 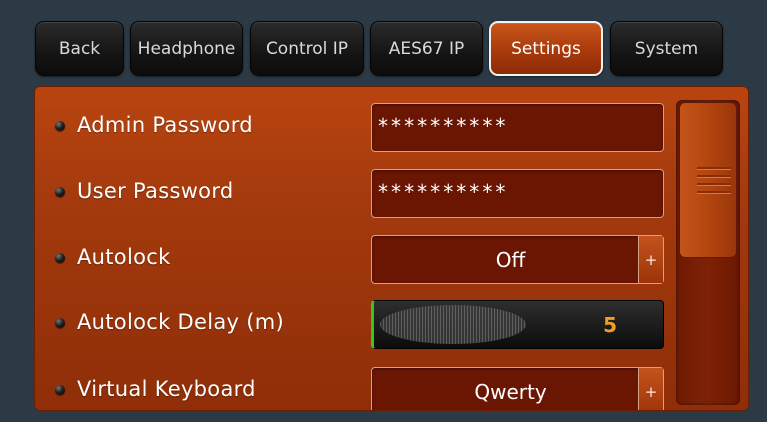 What do you see at coordinates (666, 48) in the screenshot?
I see `tab-system: System` at bounding box center [666, 48].